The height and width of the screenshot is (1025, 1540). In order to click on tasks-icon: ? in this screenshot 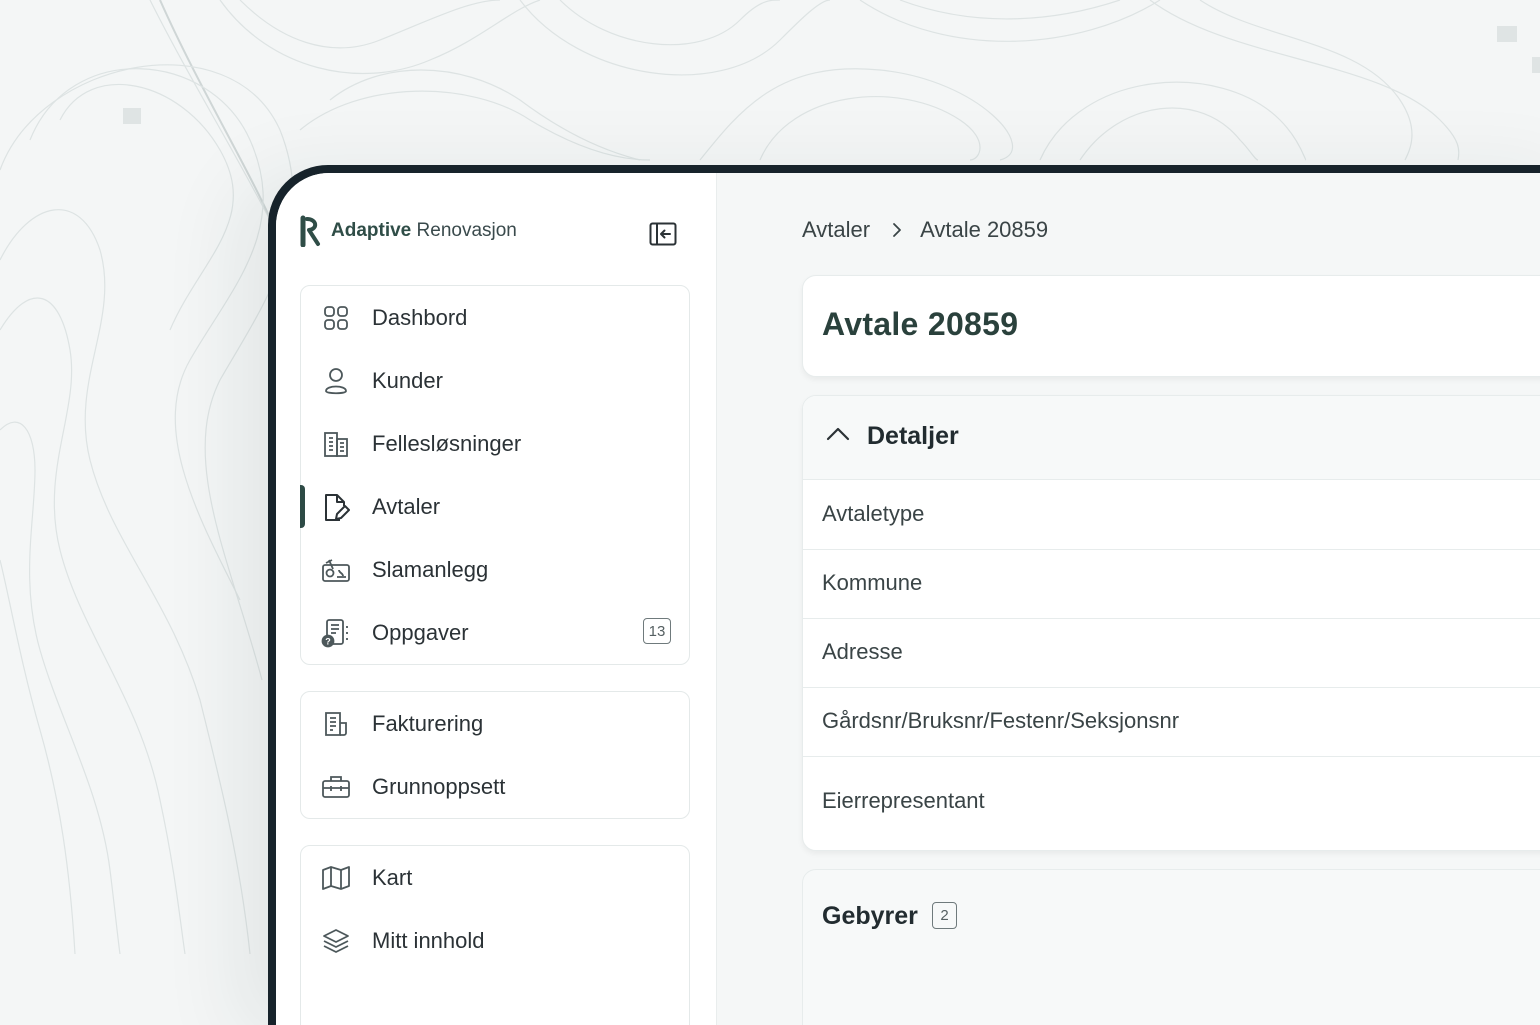, I will do `click(336, 633)`.